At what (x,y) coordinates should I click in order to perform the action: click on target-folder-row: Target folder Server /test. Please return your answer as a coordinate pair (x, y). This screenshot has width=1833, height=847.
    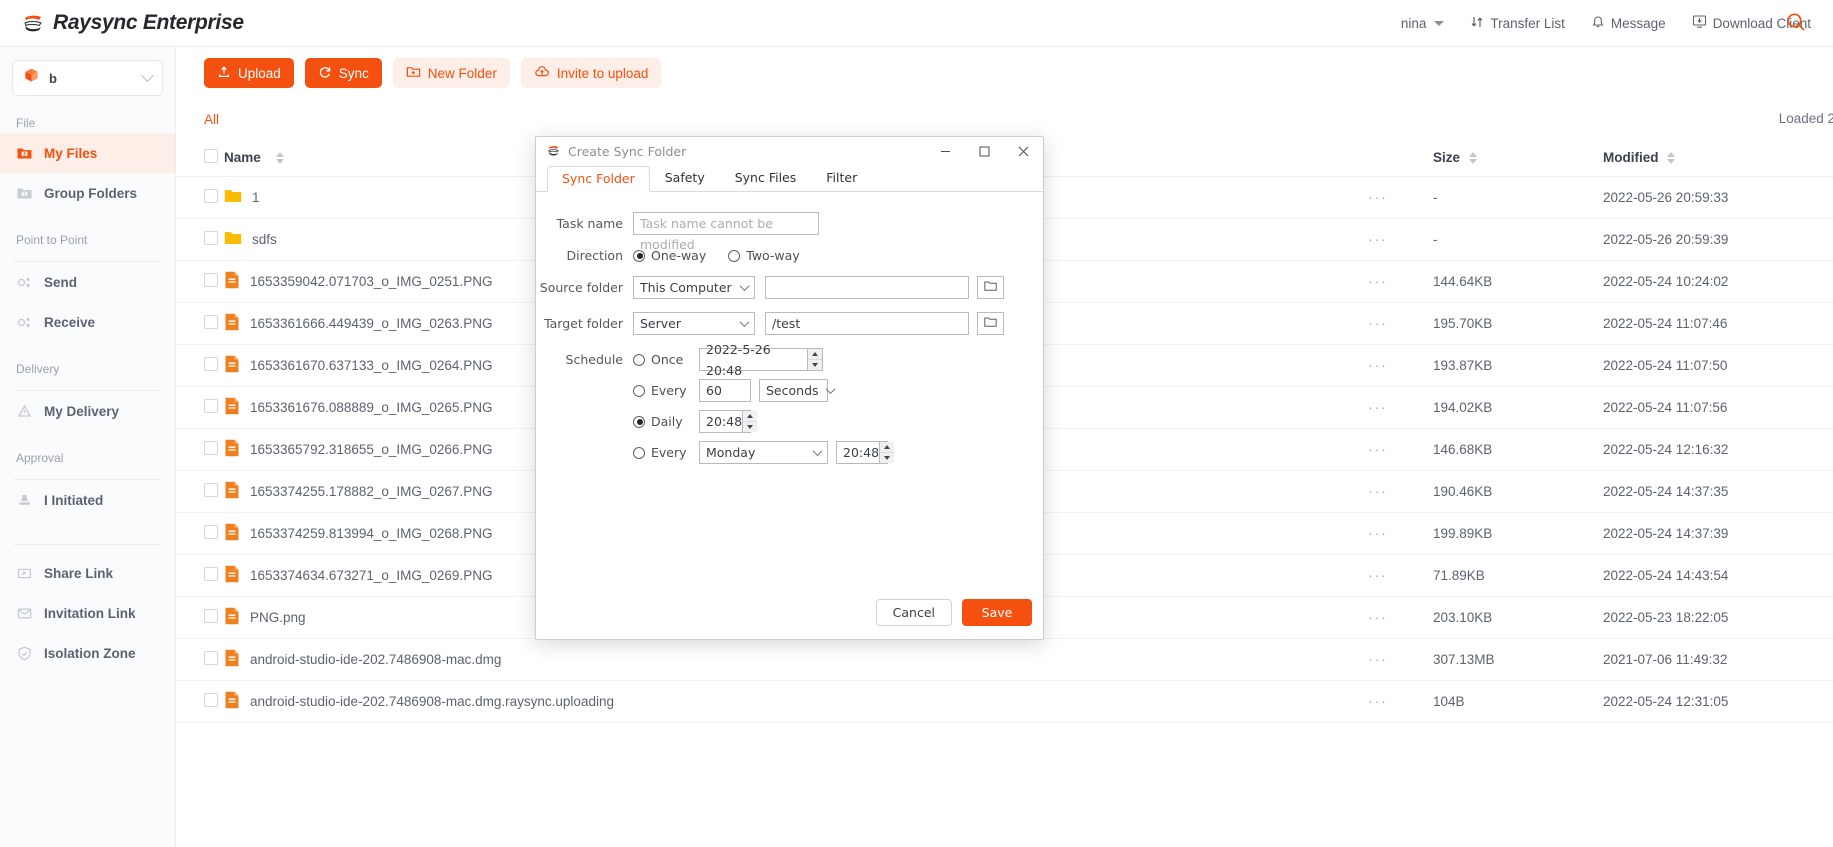
    Looking at the image, I should click on (789, 323).